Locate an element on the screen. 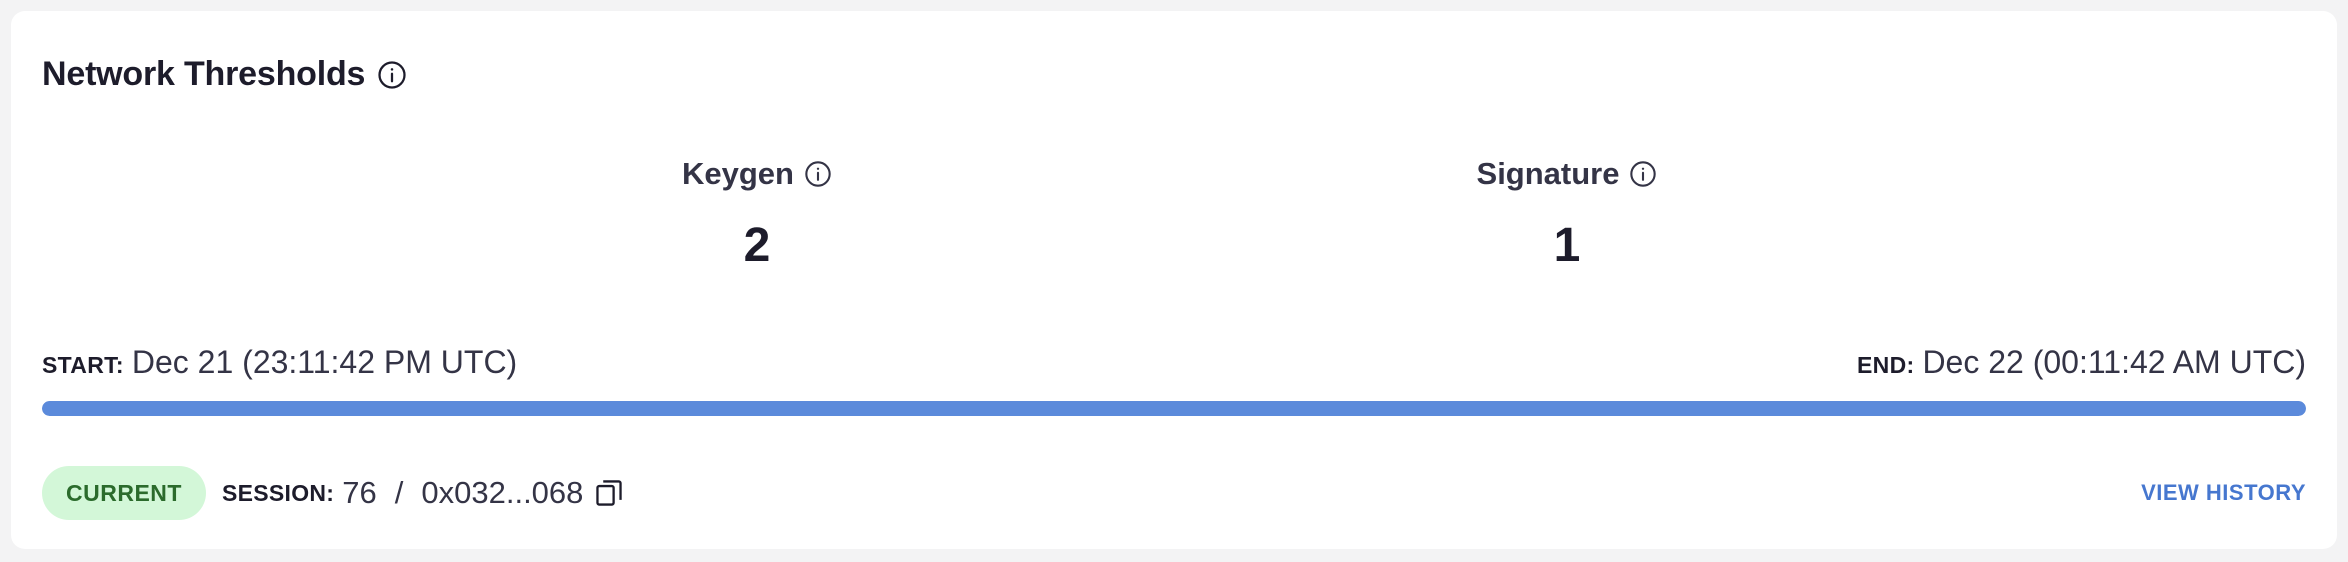 The image size is (2348, 562). keygen-label: Keygen is located at coordinates (738, 173).